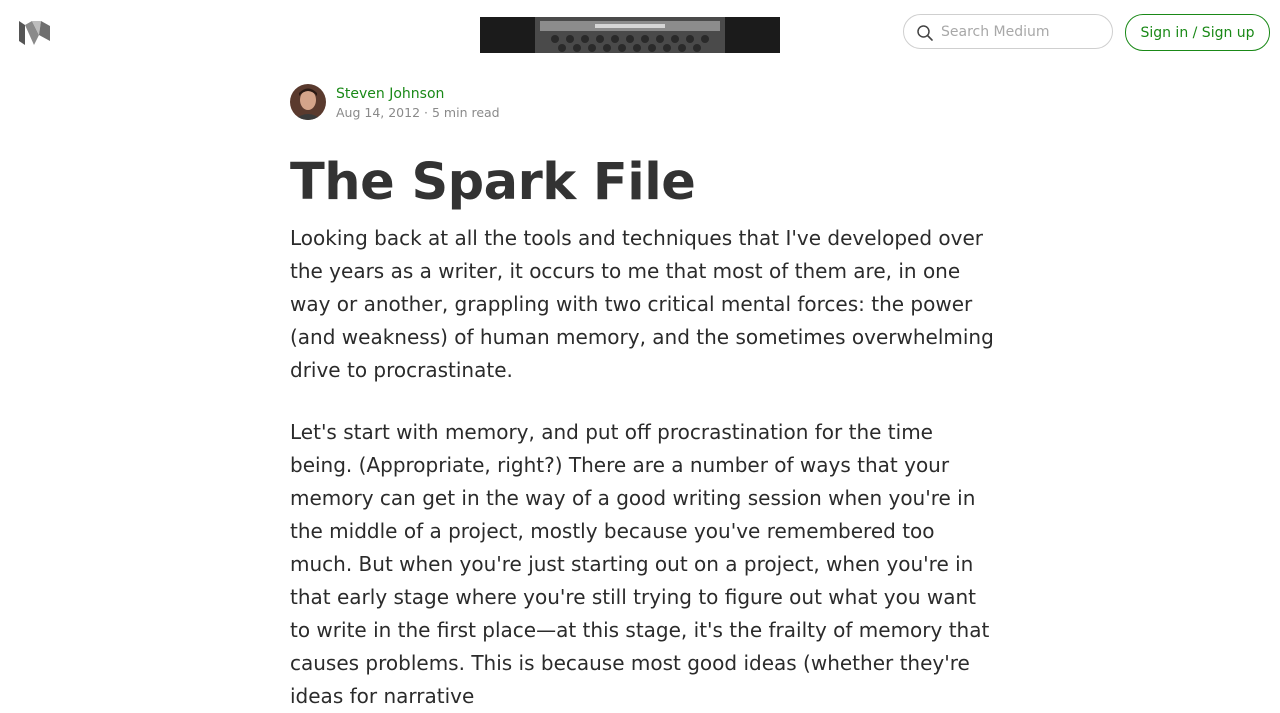 The height and width of the screenshot is (713, 1280). I want to click on search-input, so click(1021, 32).